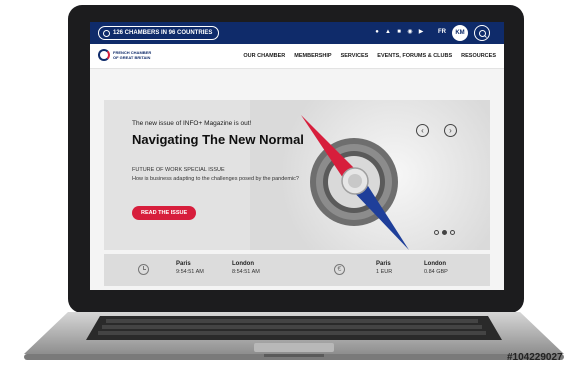 Image resolution: width=585 pixels, height=374 pixels. What do you see at coordinates (264, 56) in the screenshot?
I see `nav-item-our-chamber: OUR CHAMBER` at bounding box center [264, 56].